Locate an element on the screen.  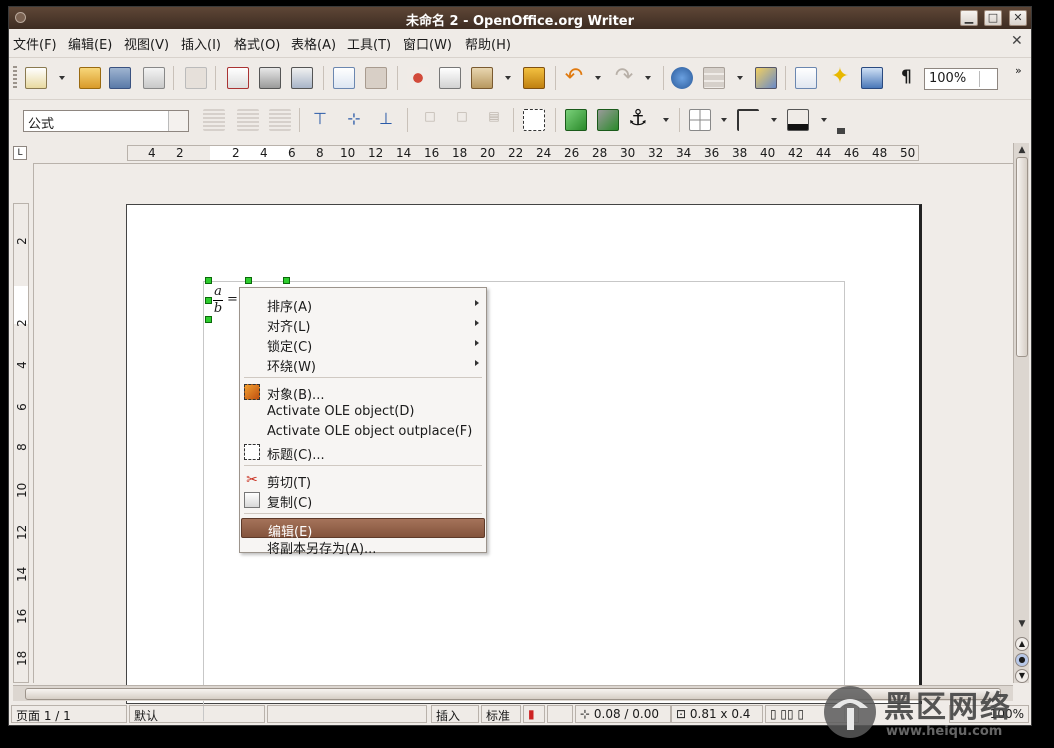
border-style-icon is located at coordinates (748, 120).